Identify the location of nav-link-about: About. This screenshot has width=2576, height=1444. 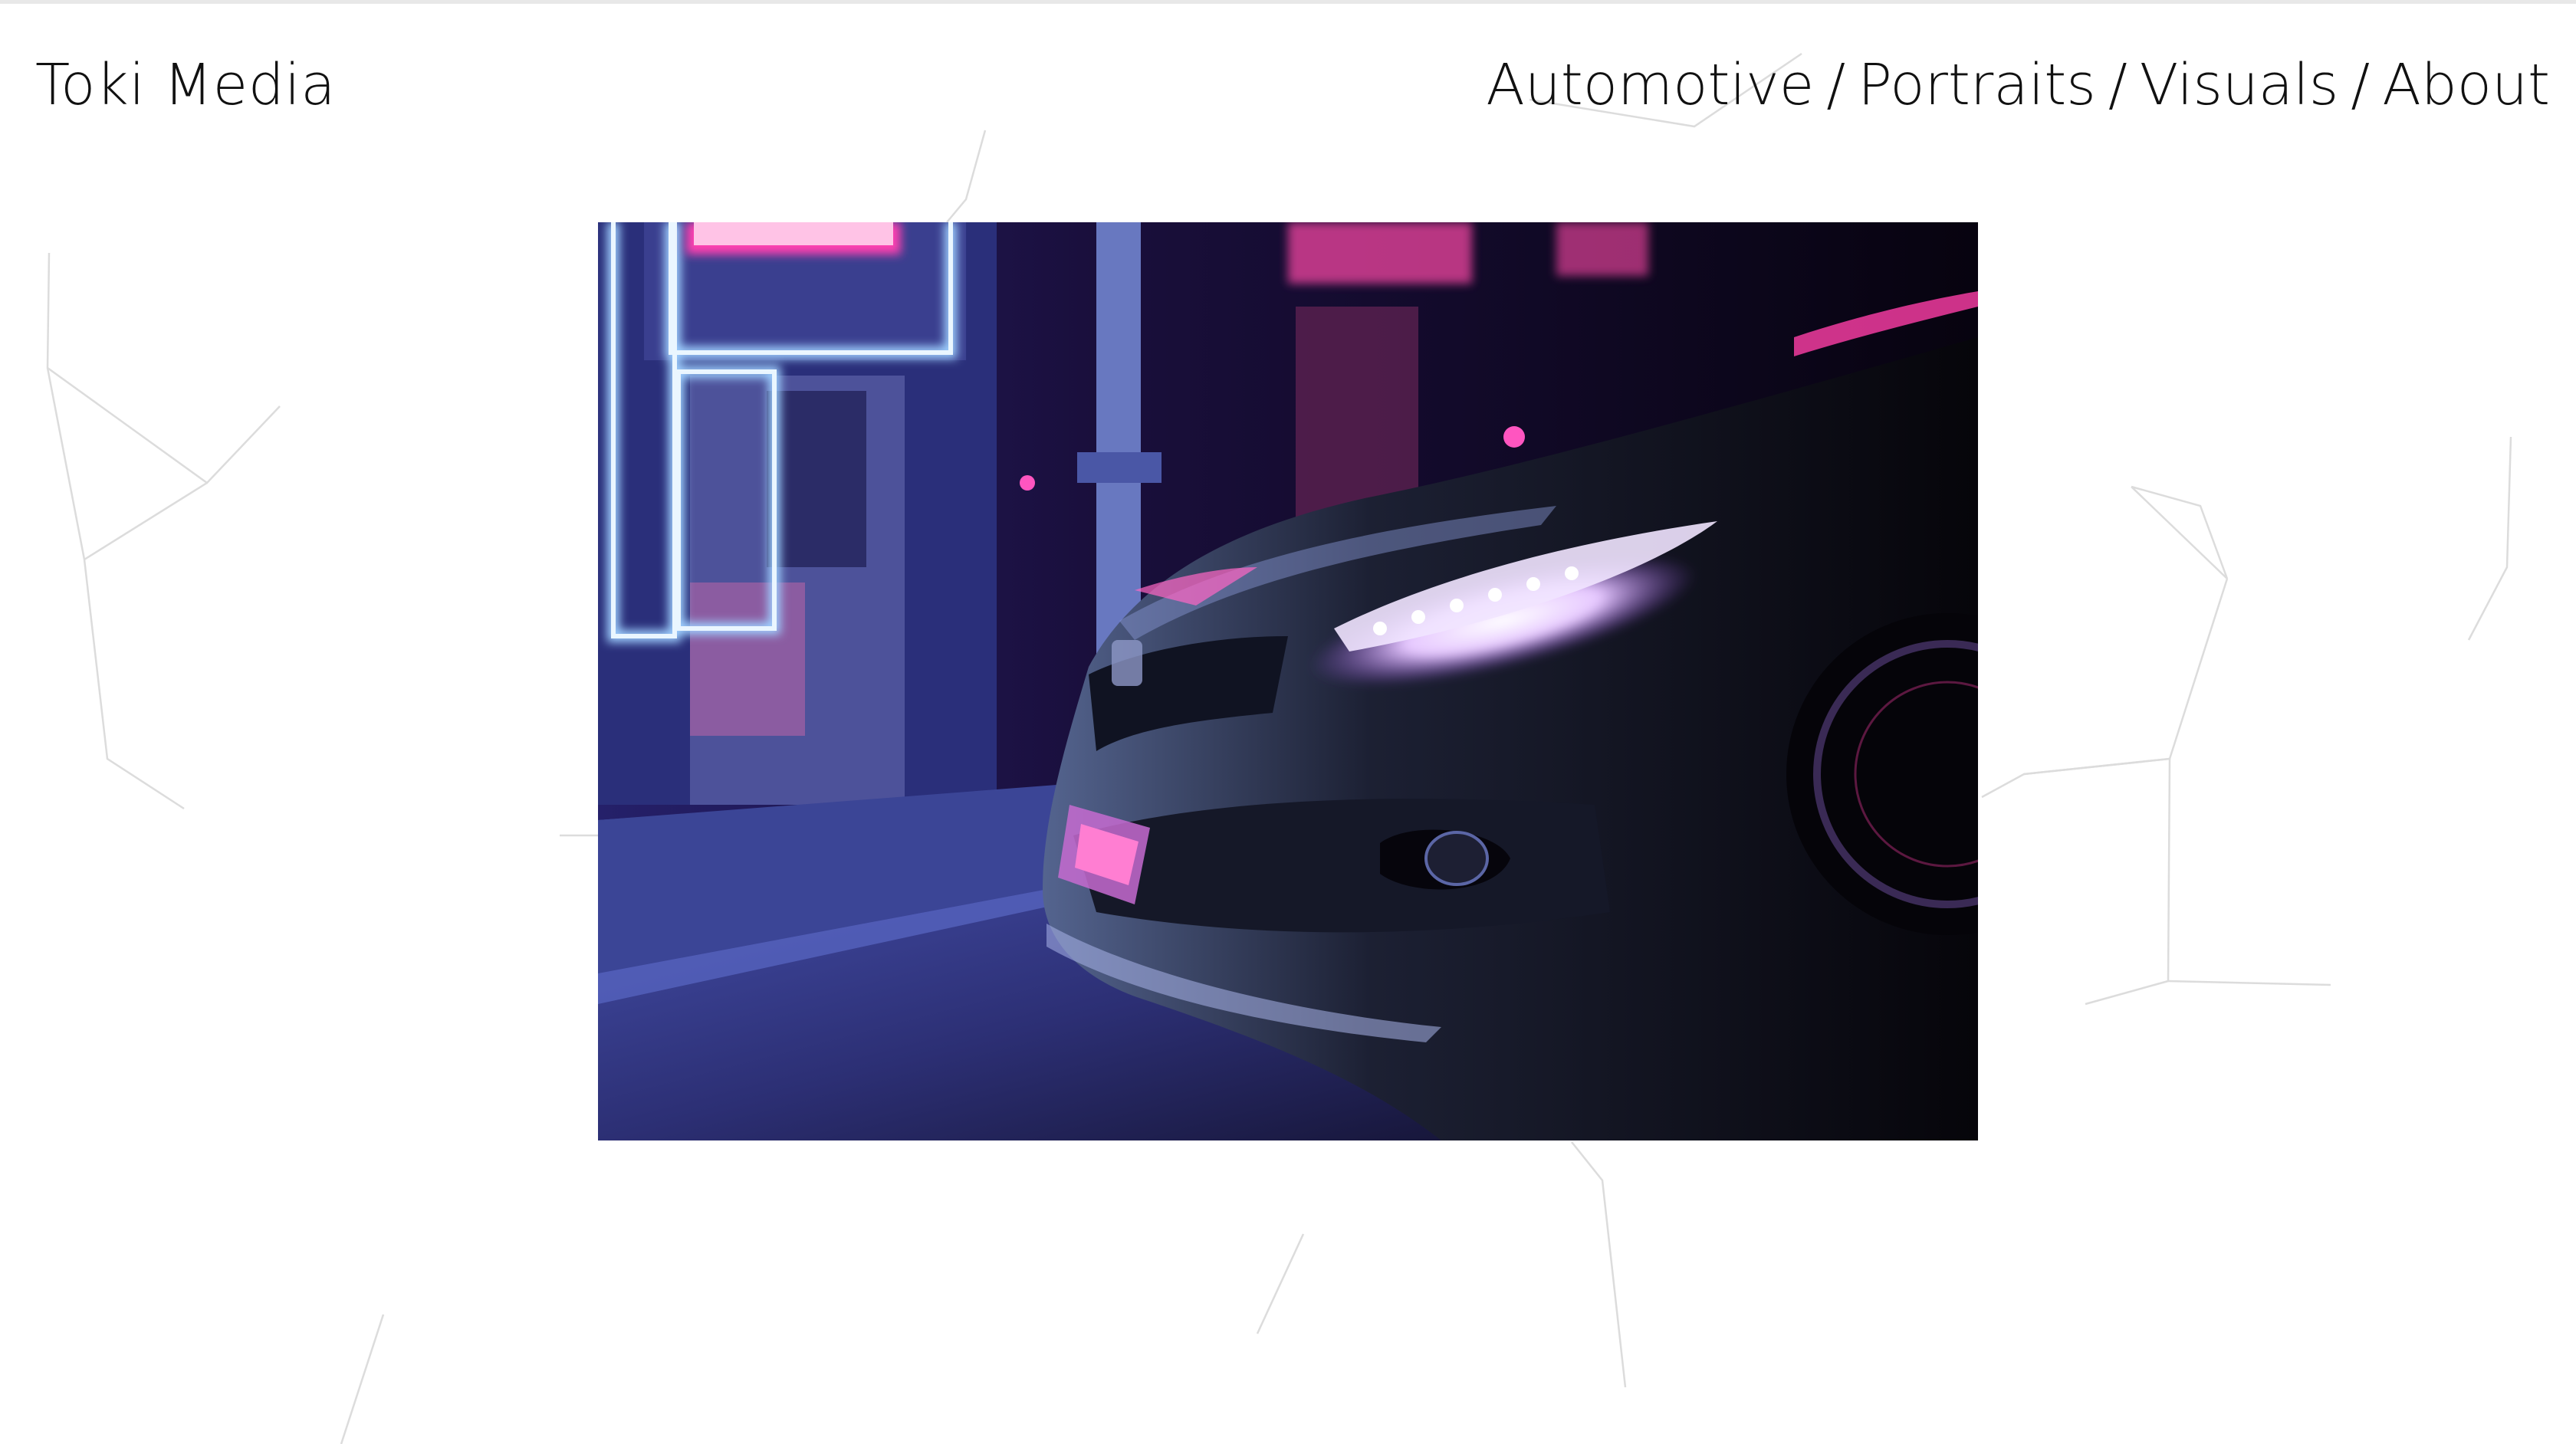
(2466, 85).